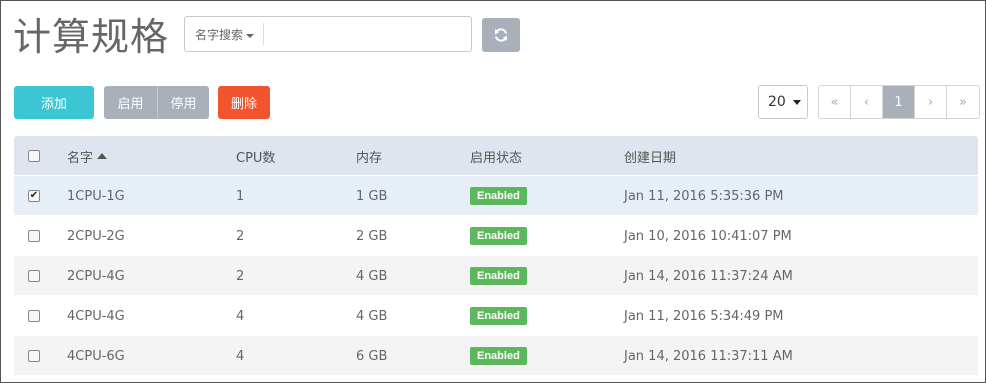 This screenshot has height=383, width=986. What do you see at coordinates (704, 316) in the screenshot?
I see `row-created: Jan 11, 2016 5:34:49 PM` at bounding box center [704, 316].